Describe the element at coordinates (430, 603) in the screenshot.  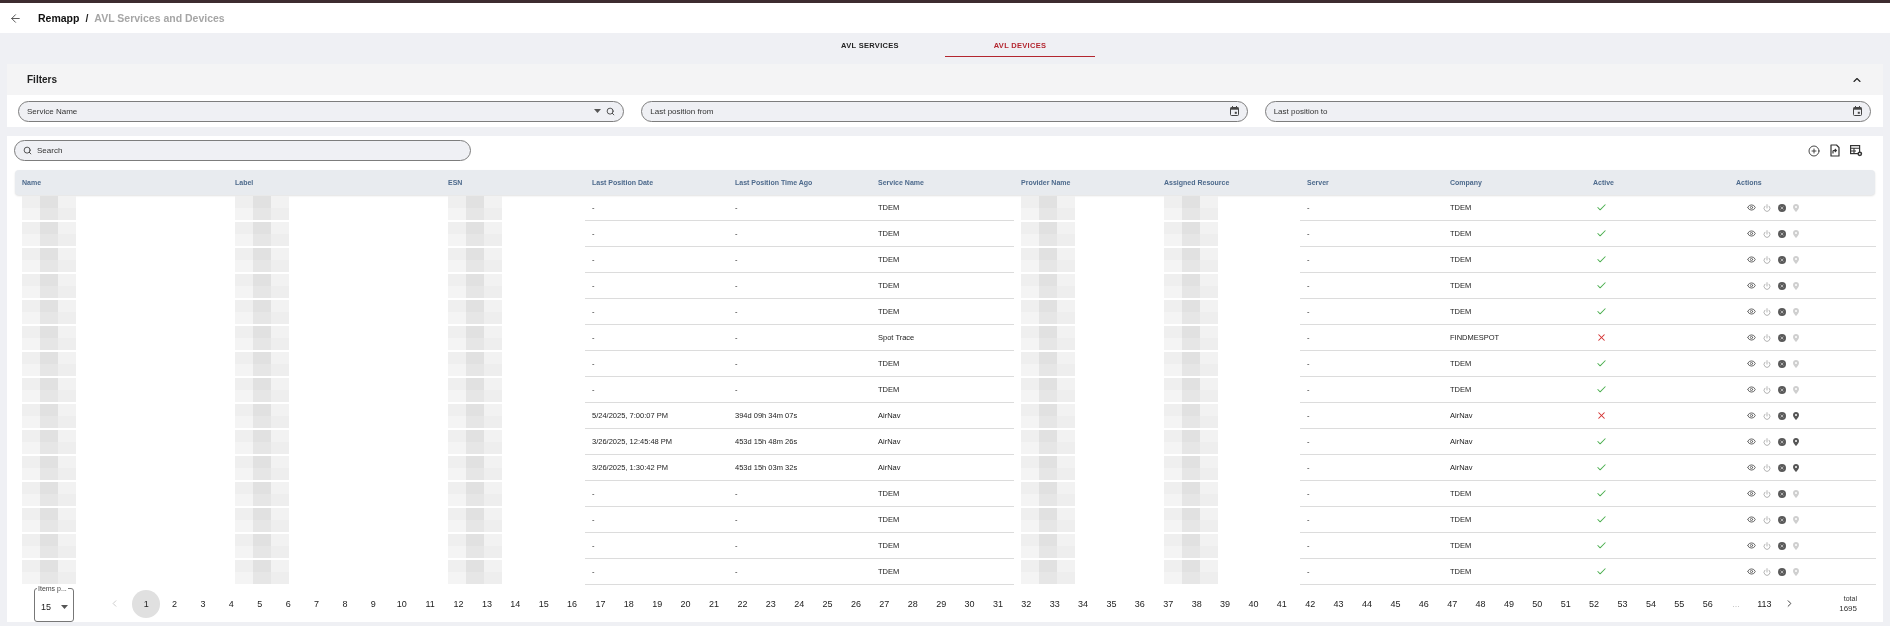
I see `page-button: 11` at that location.